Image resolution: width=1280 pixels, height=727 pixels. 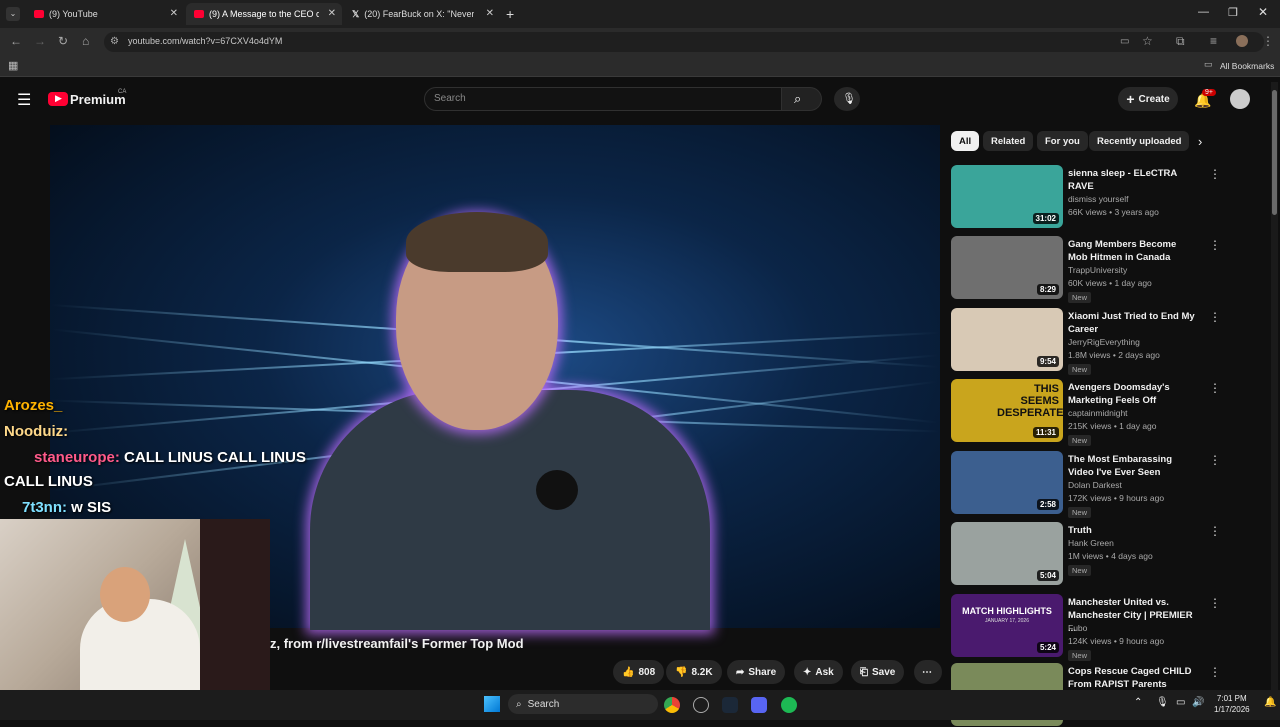 I want to click on video-thumbnail: MATCH HIGHLIGHTS JANUARY 17, 2026 5:24, so click(x=1007, y=625).